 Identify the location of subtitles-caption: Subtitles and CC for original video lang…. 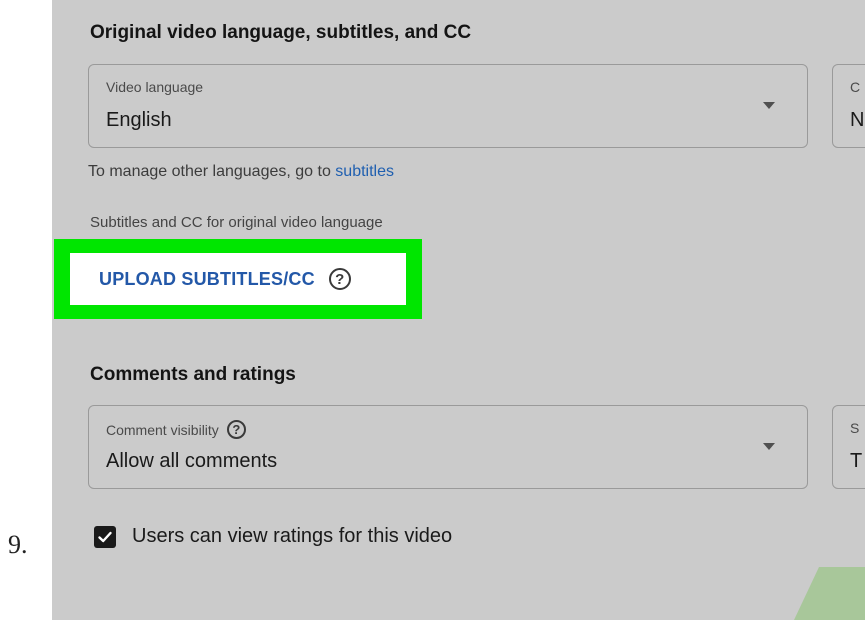
(236, 222).